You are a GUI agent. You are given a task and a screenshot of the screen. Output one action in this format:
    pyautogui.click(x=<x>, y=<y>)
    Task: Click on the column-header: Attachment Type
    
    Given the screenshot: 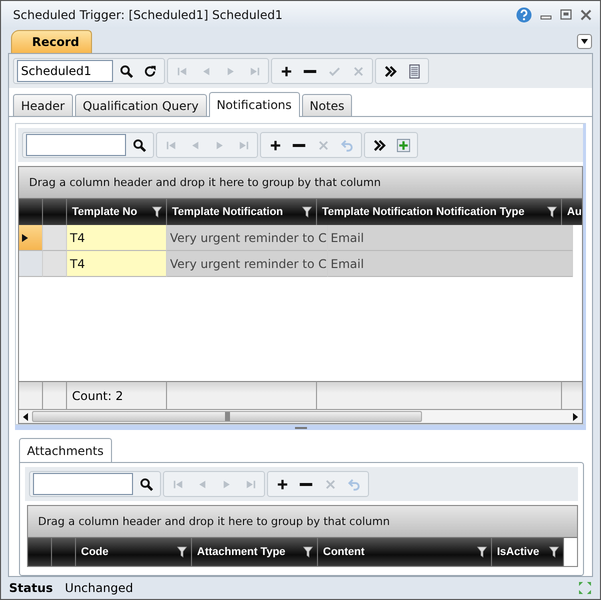 What is the action you would take?
    pyautogui.click(x=255, y=552)
    